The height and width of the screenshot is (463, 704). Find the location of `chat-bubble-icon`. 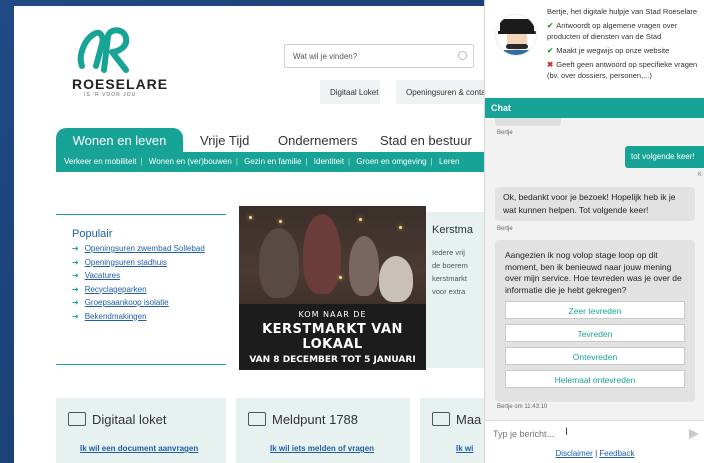

chat-bubble-icon is located at coordinates (257, 419).